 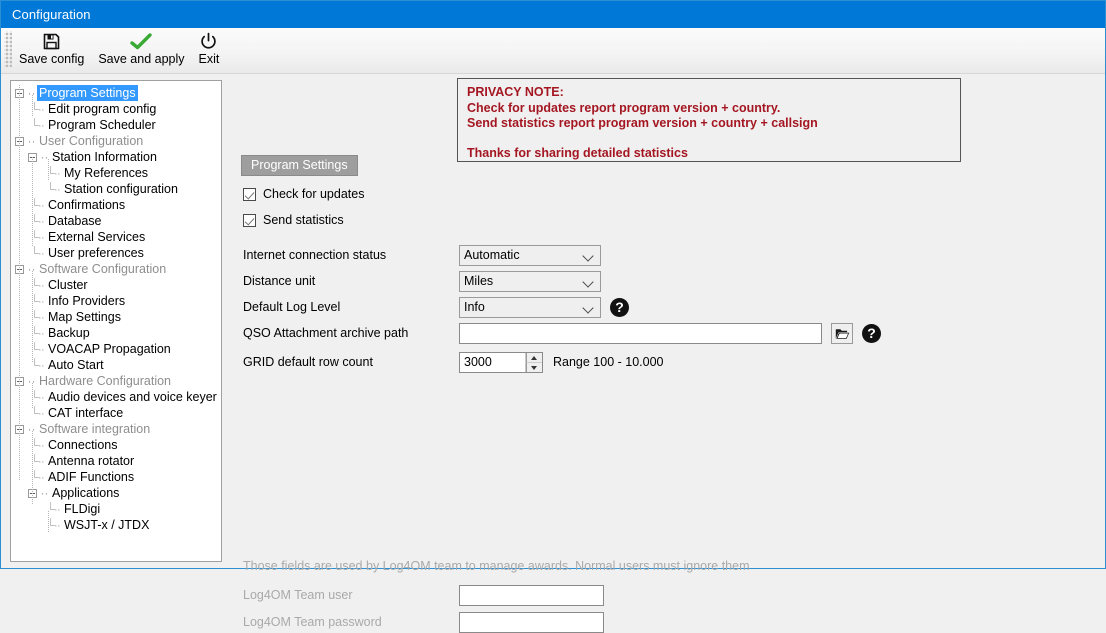 I want to click on default-log-level-select: Info, so click(x=530, y=307).